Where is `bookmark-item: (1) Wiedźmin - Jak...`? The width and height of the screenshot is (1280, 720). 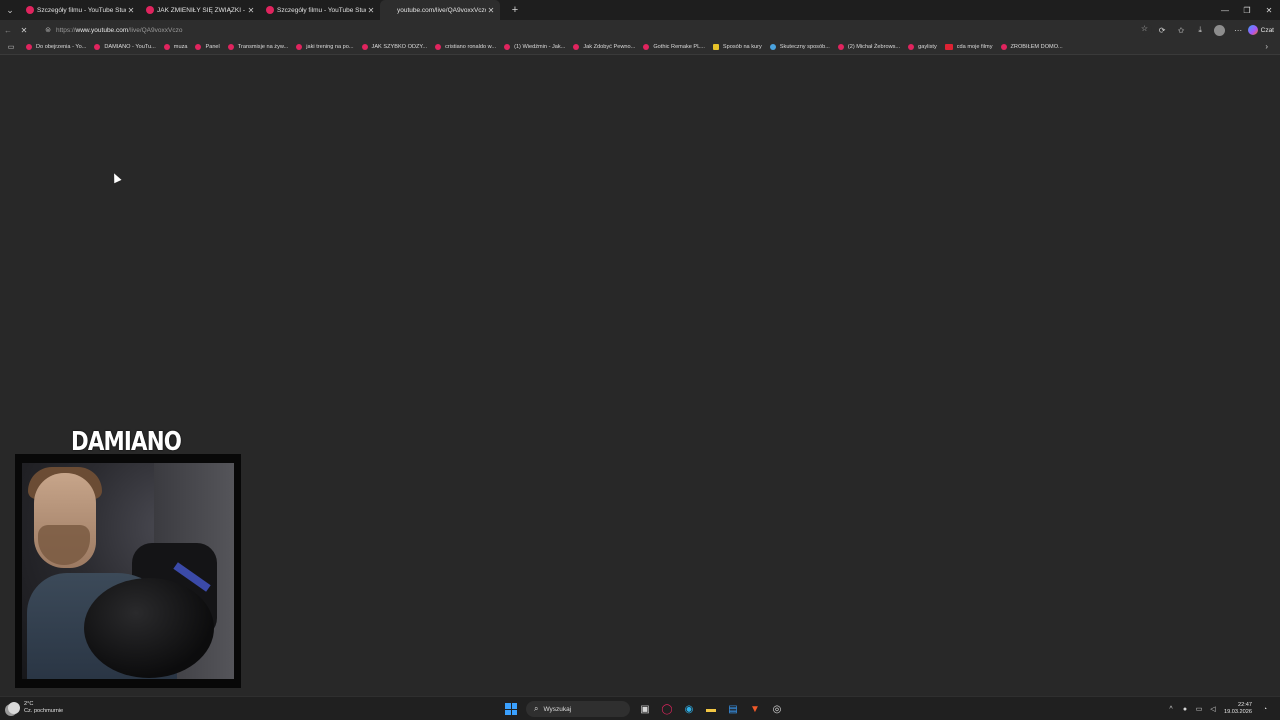 bookmark-item: (1) Wiedźmin - Jak... is located at coordinates (534, 47).